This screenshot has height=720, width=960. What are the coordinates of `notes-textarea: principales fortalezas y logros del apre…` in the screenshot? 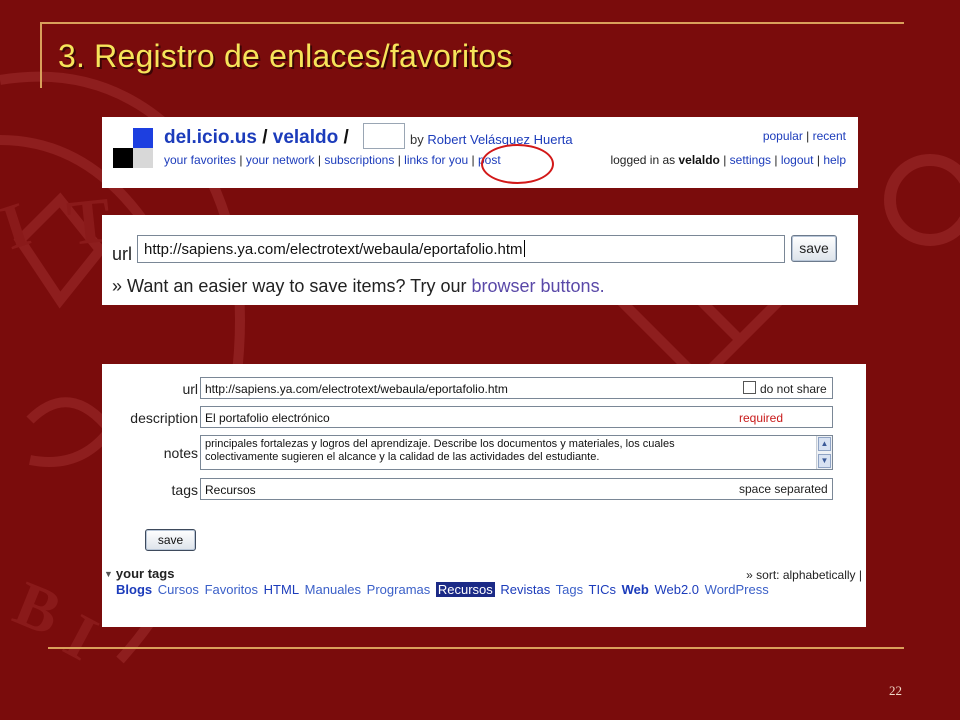 It's located at (516, 452).